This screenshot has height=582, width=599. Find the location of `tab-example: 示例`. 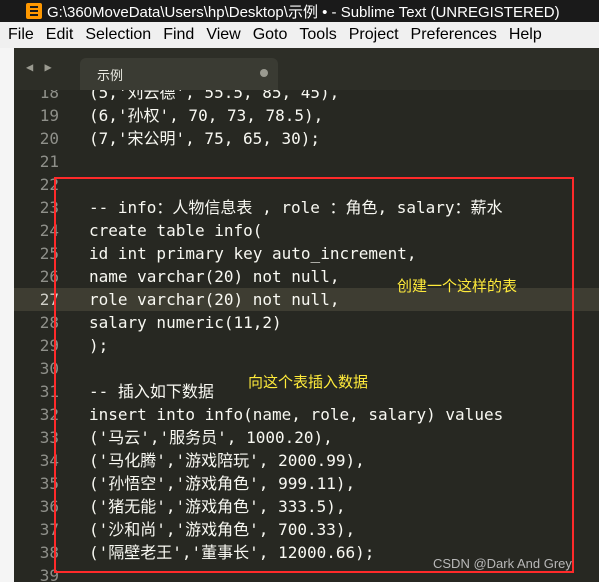

tab-example: 示例 is located at coordinates (179, 74).